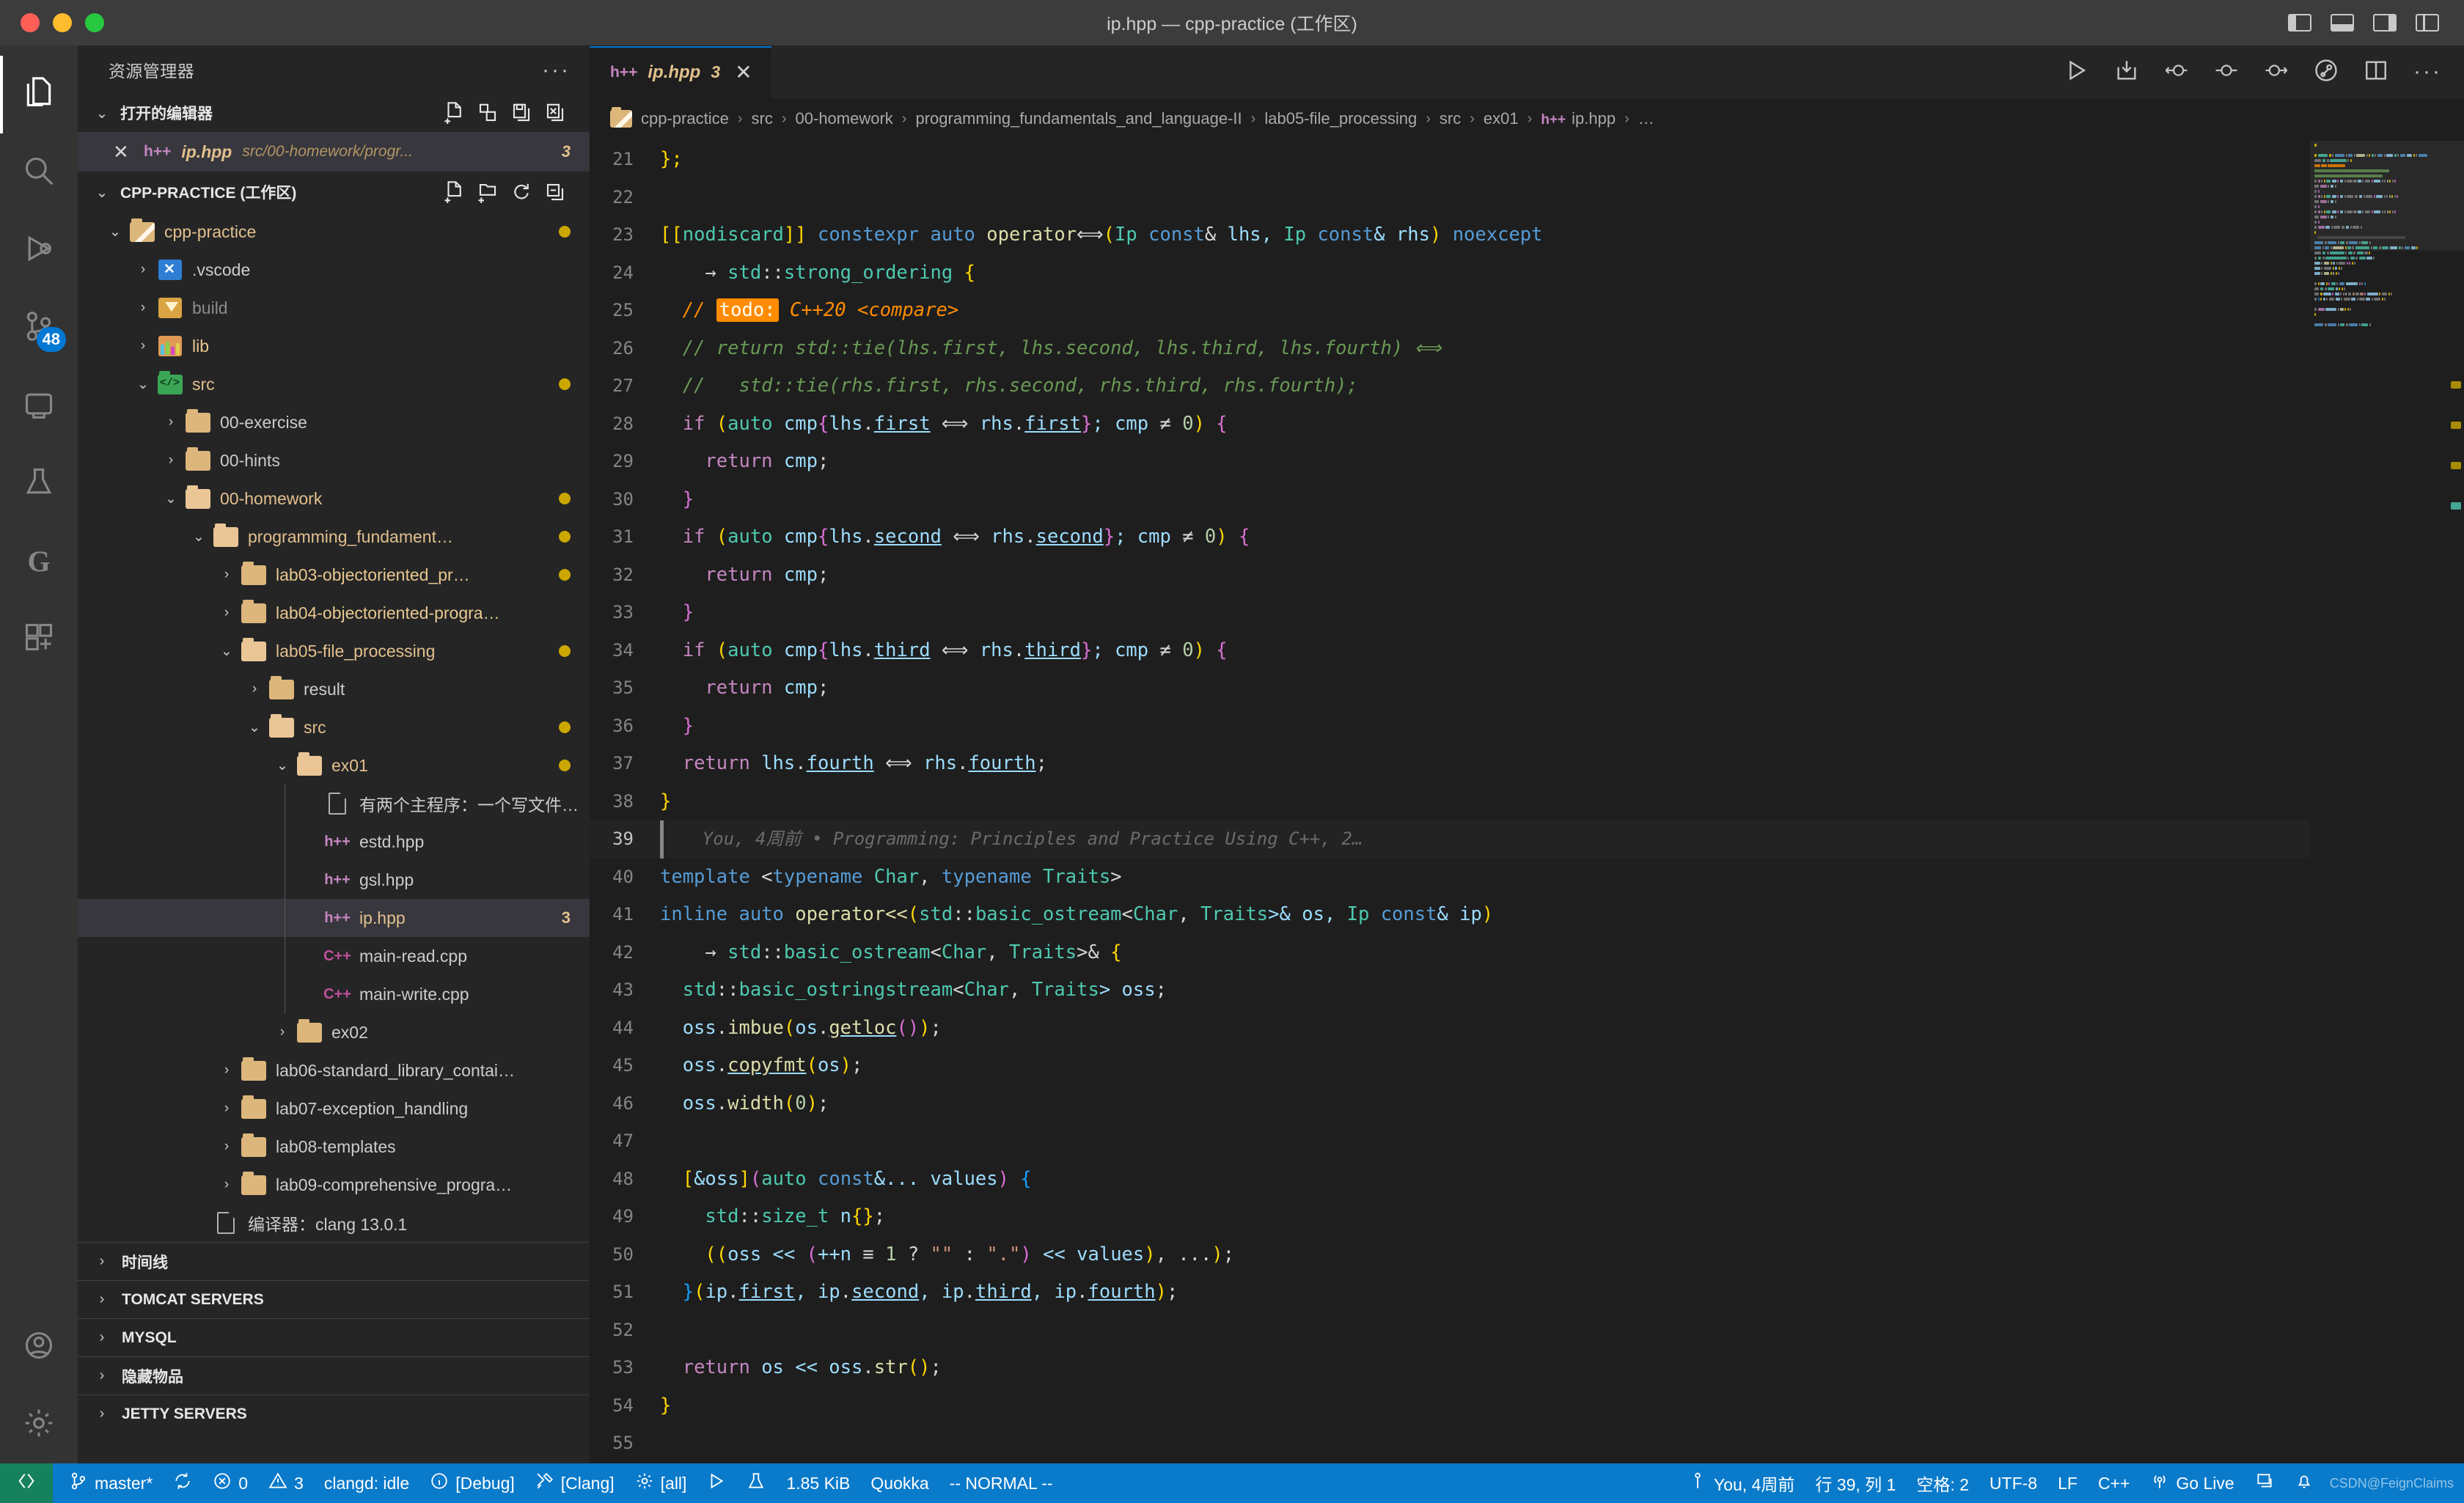  Describe the element at coordinates (899, 1483) in the screenshot. I see `status-item-quokka: Quokka` at that location.